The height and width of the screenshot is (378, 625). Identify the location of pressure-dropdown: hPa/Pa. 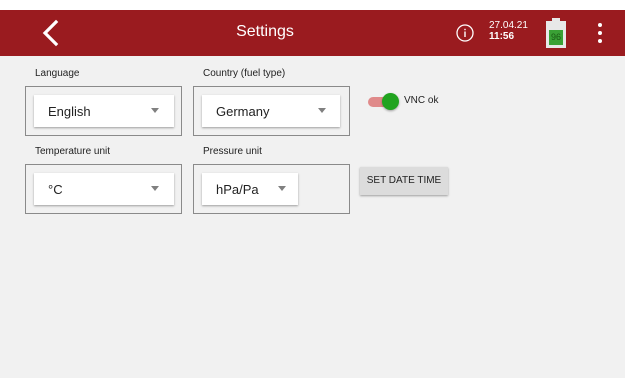
(250, 189).